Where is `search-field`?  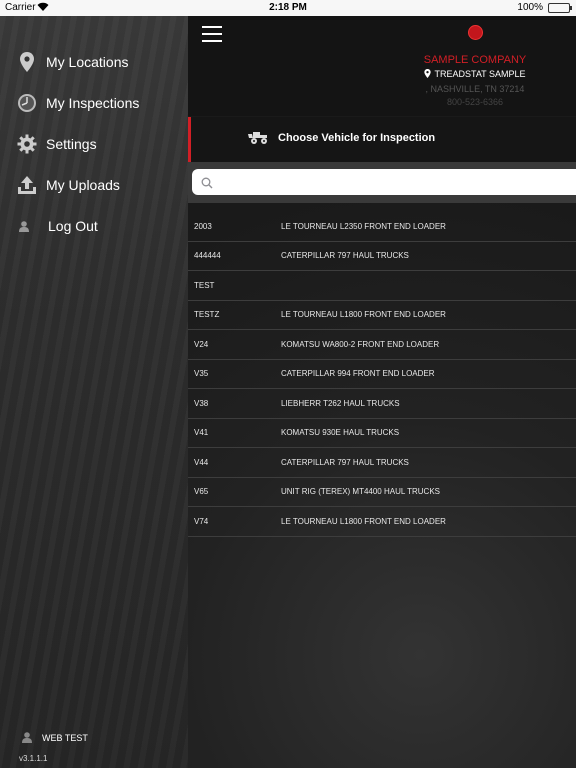
search-field is located at coordinates (384, 182).